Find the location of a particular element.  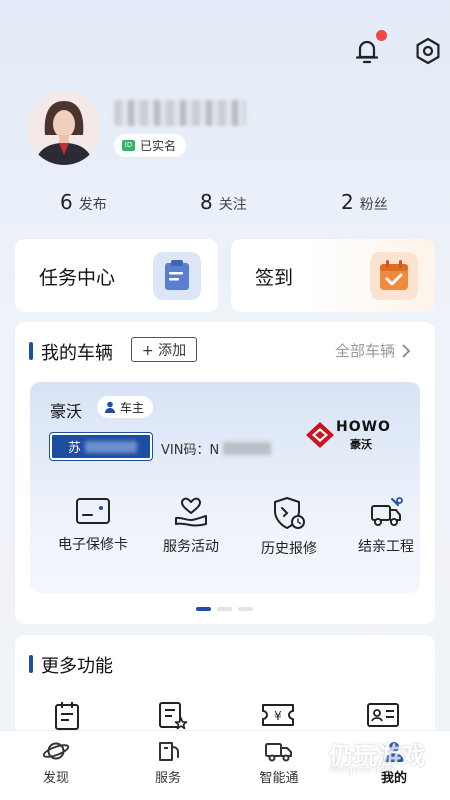

id-card-outline-icon is located at coordinates (383, 715).